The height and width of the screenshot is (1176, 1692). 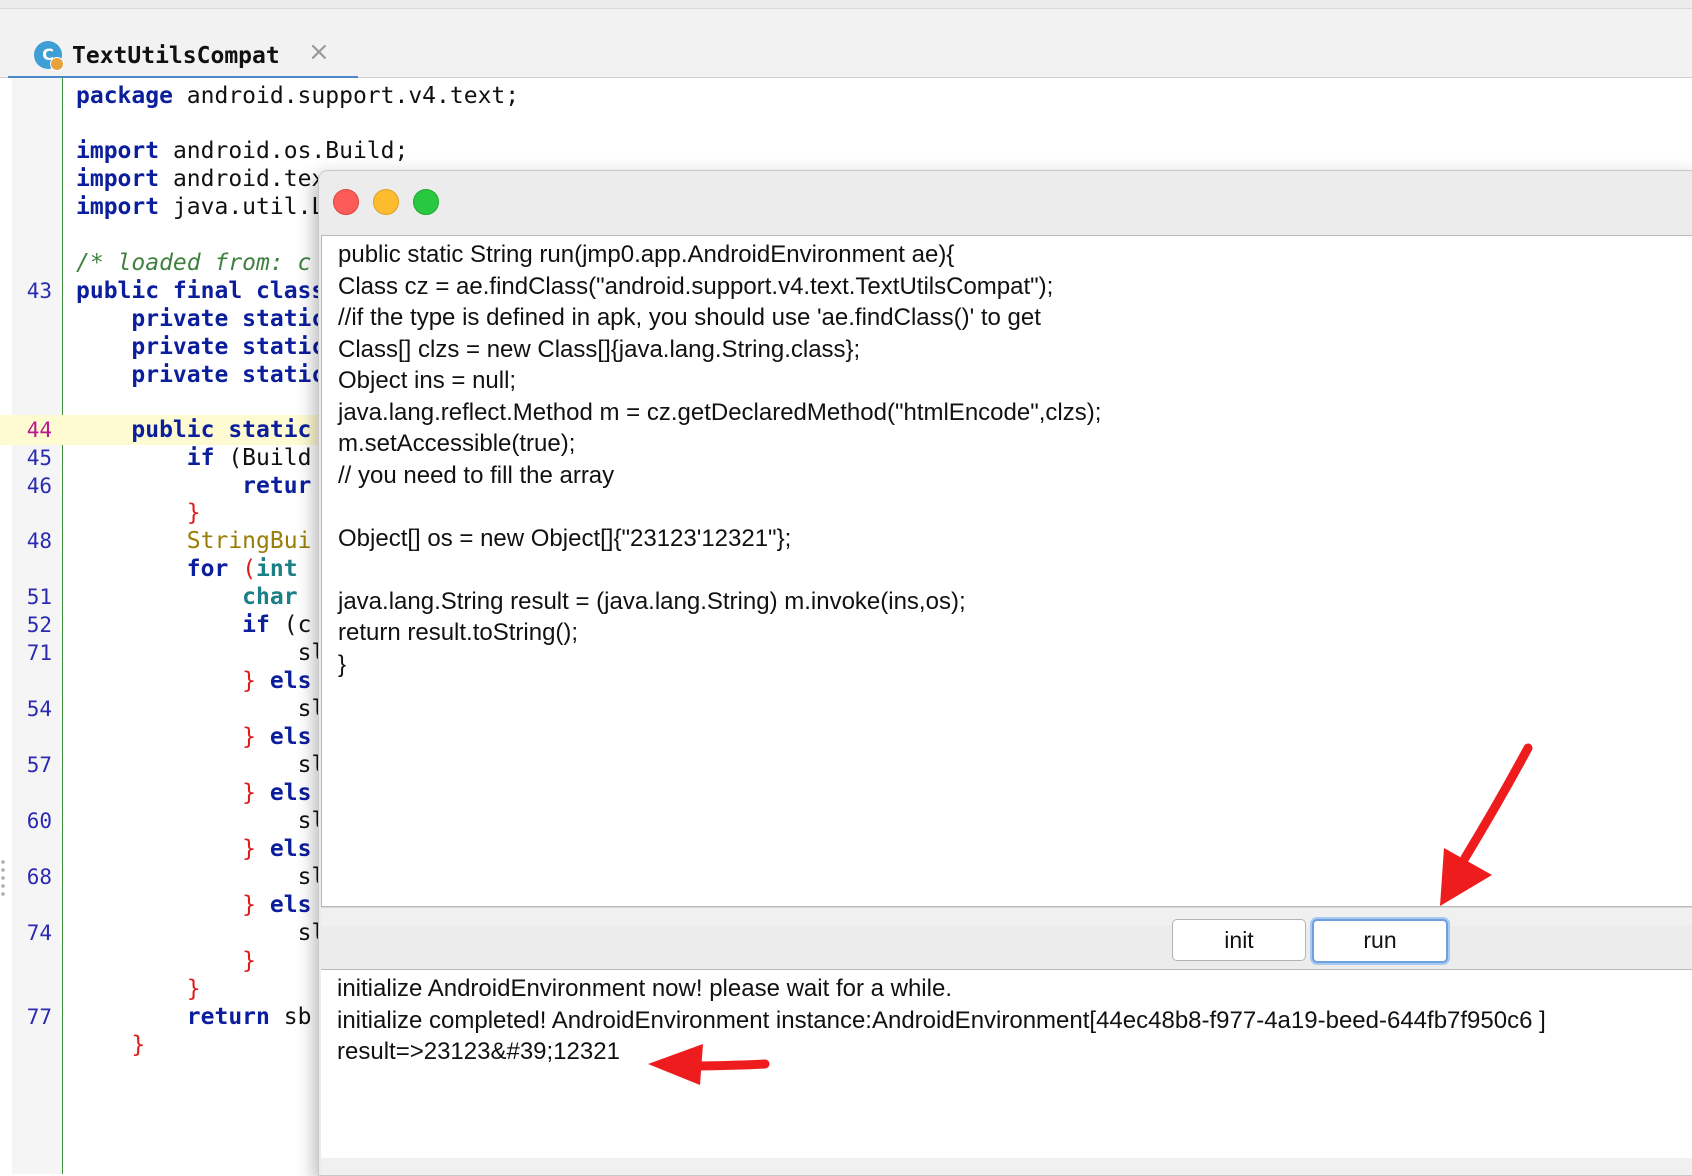 What do you see at coordinates (201, 291) in the screenshot?
I see `keyword: public final class` at bounding box center [201, 291].